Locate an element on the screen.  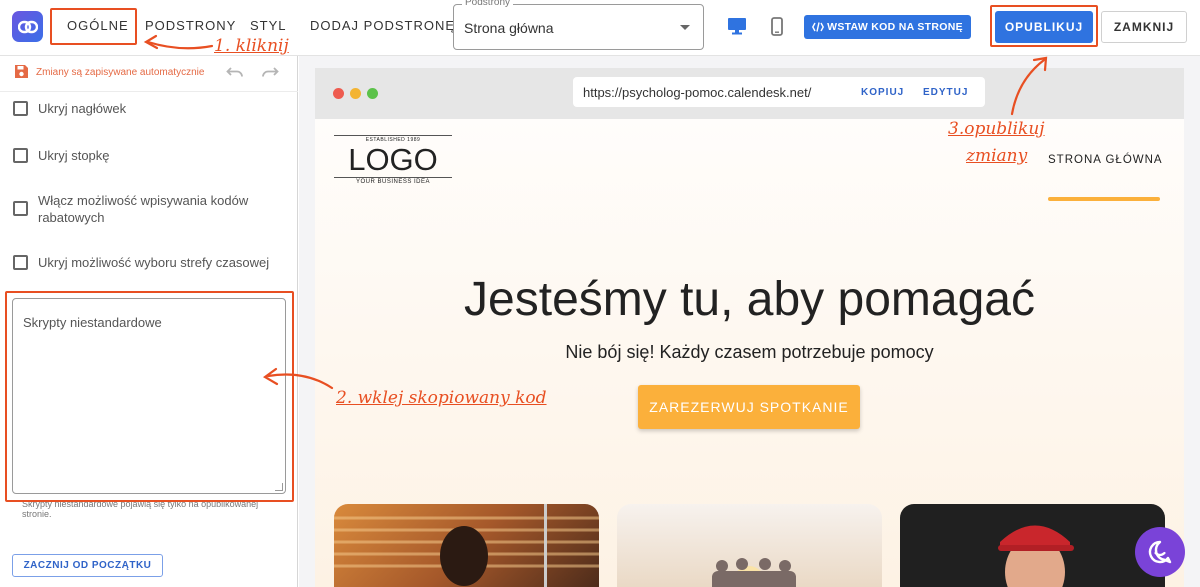
chat-icon is located at coordinates (1160, 552).